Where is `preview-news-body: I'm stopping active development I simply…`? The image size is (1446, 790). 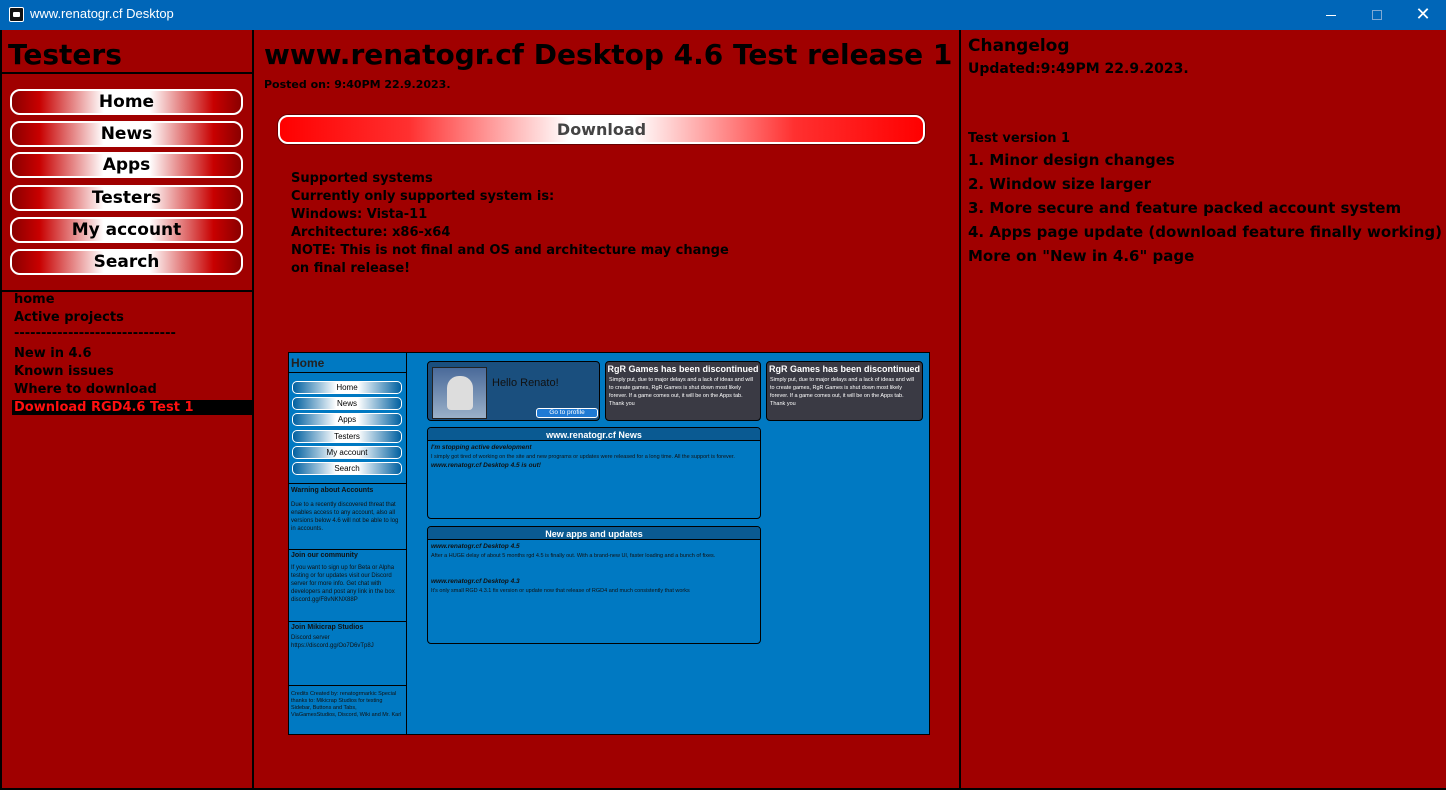
preview-news-body: I'm stopping active development I simply… is located at coordinates (594, 457).